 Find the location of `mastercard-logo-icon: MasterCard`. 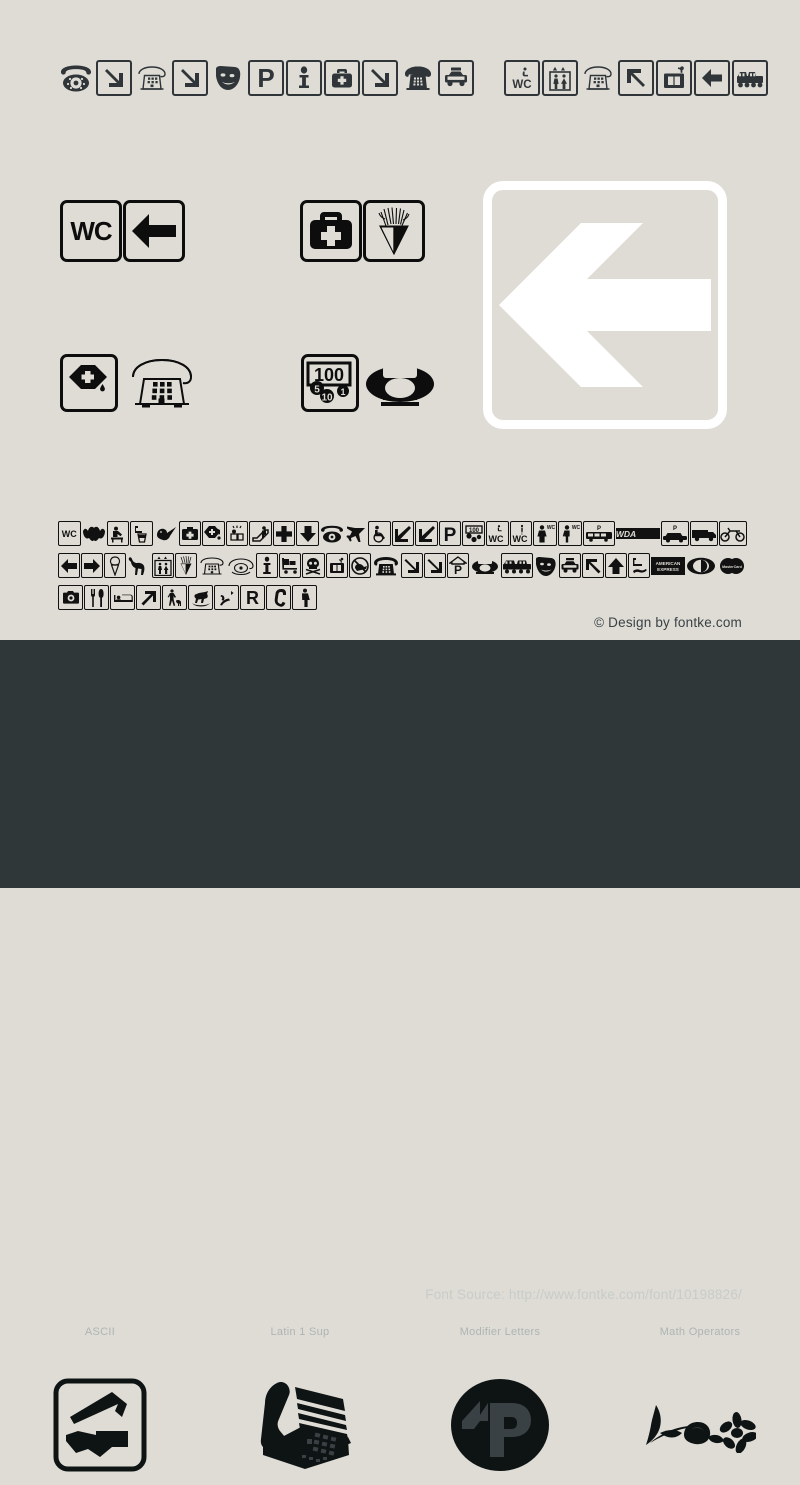

mastercard-logo-icon: MasterCard is located at coordinates (732, 565).